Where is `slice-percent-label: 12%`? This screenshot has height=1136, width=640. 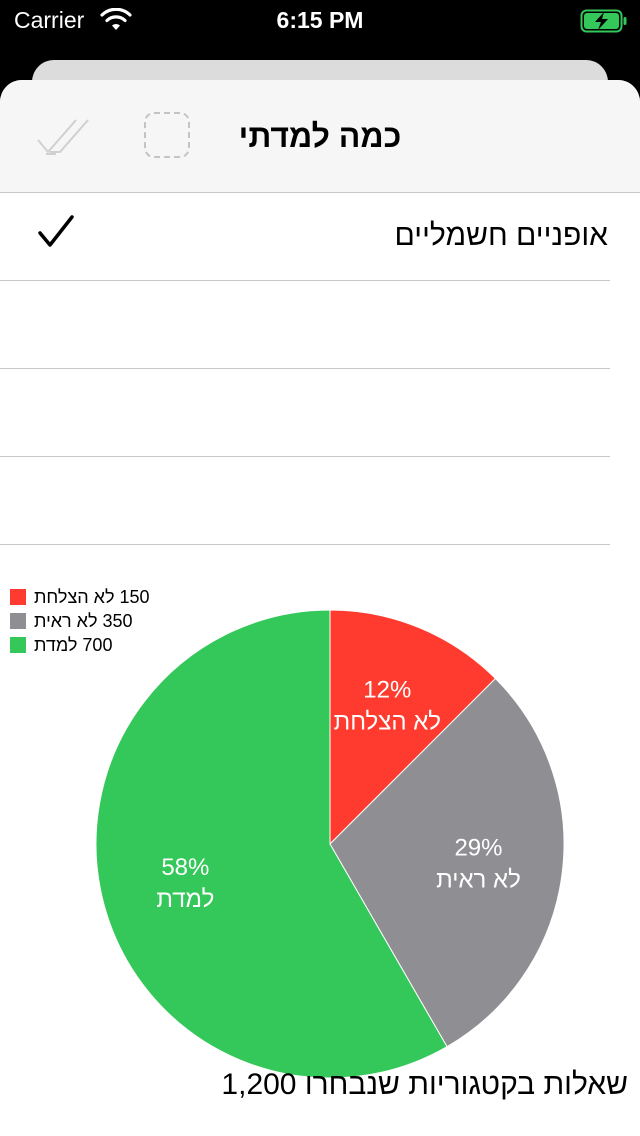 slice-percent-label: 12% is located at coordinates (387, 690).